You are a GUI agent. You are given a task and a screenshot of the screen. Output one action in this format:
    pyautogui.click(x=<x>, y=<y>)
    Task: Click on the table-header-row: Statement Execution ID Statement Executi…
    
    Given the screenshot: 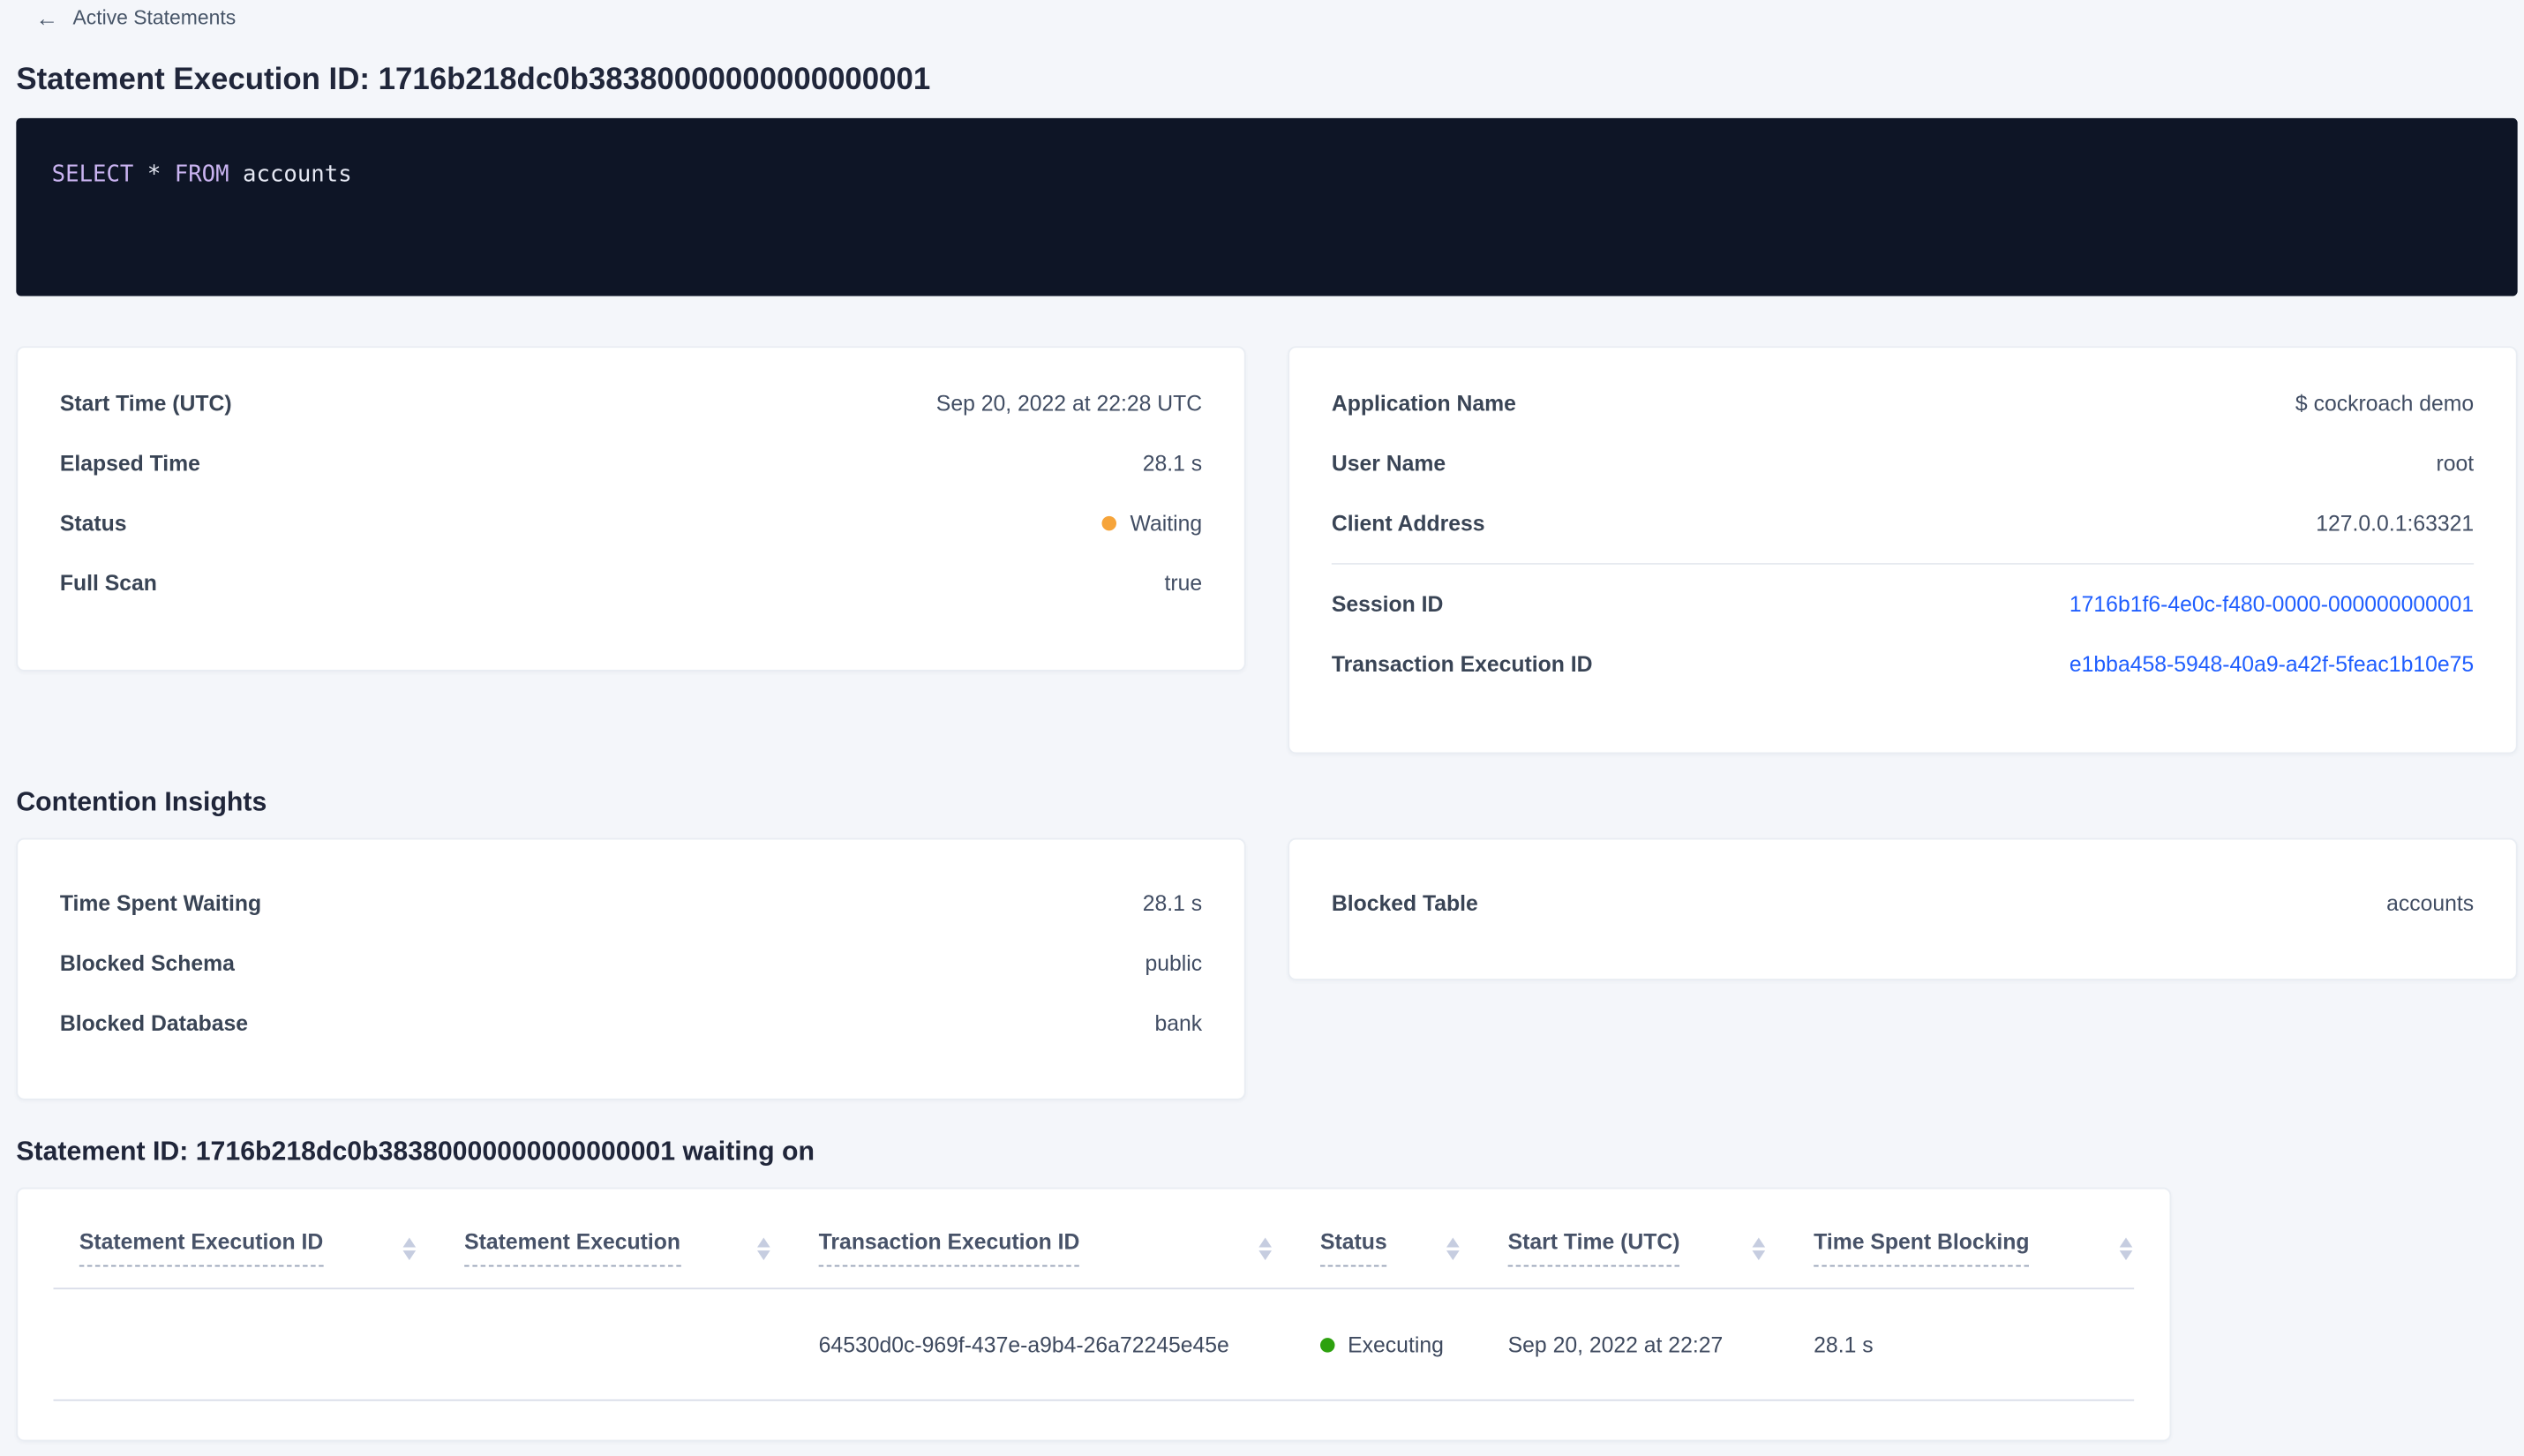 What is the action you would take?
    pyautogui.click(x=1093, y=1238)
    